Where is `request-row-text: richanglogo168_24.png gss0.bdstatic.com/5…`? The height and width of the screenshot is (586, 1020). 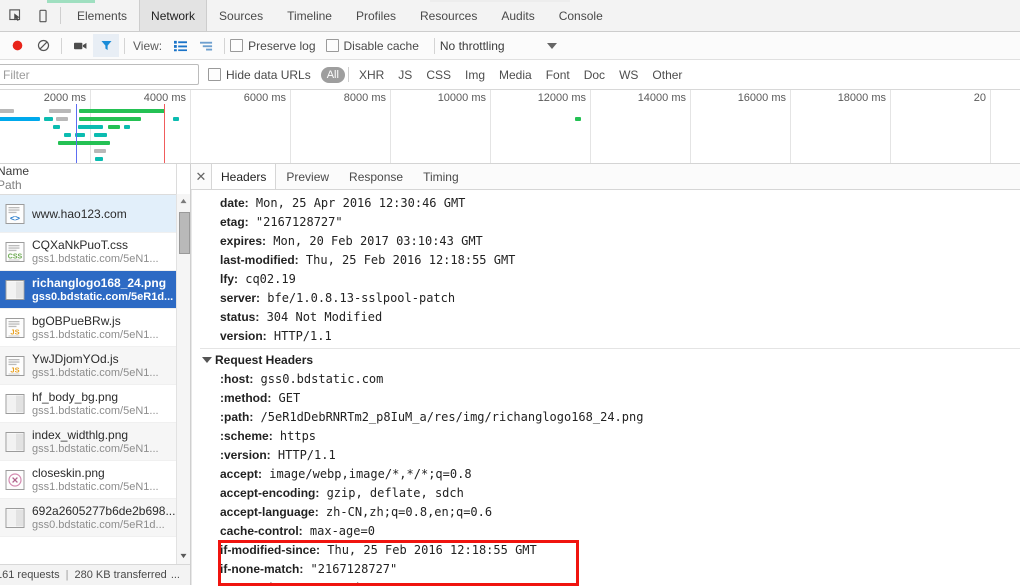
request-row-text: richanglogo168_24.png gss0.bdstatic.com/5… is located at coordinates (109, 290).